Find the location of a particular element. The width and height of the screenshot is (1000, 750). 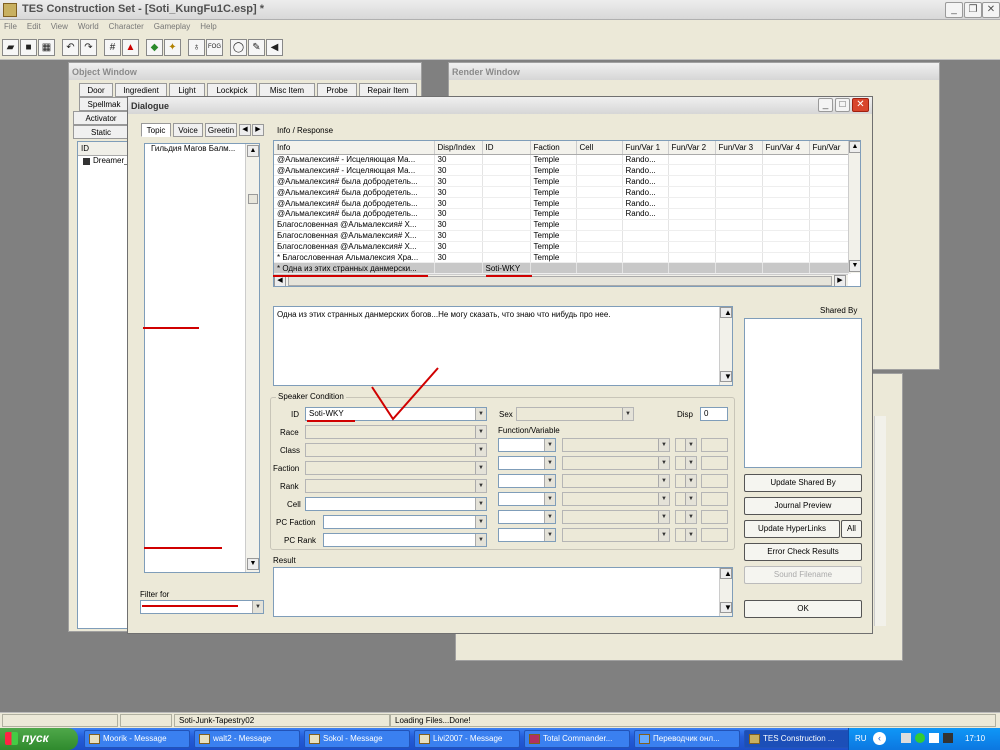

menu-world: World is located at coordinates (89, 25).